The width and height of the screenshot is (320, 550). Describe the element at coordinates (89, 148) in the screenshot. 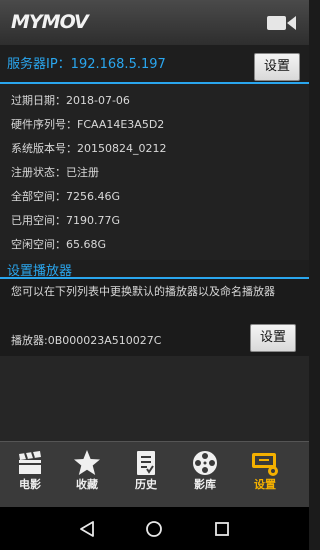

I see `system-version: 系统版本号：20150824_0212` at that location.